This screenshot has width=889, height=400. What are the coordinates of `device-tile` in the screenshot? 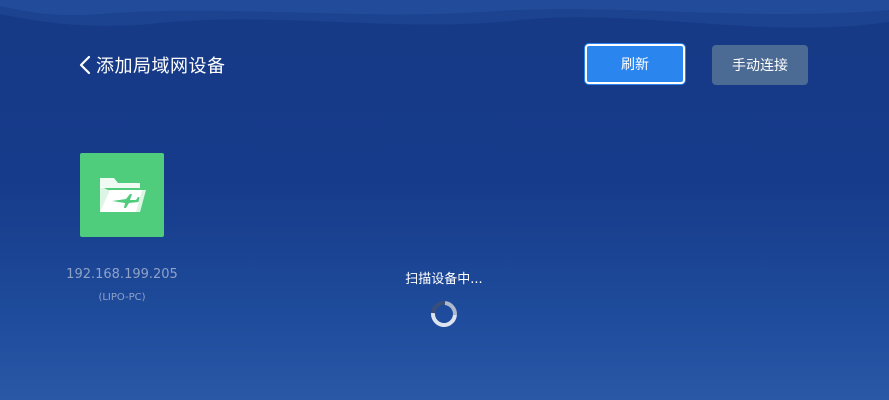 It's located at (122, 195).